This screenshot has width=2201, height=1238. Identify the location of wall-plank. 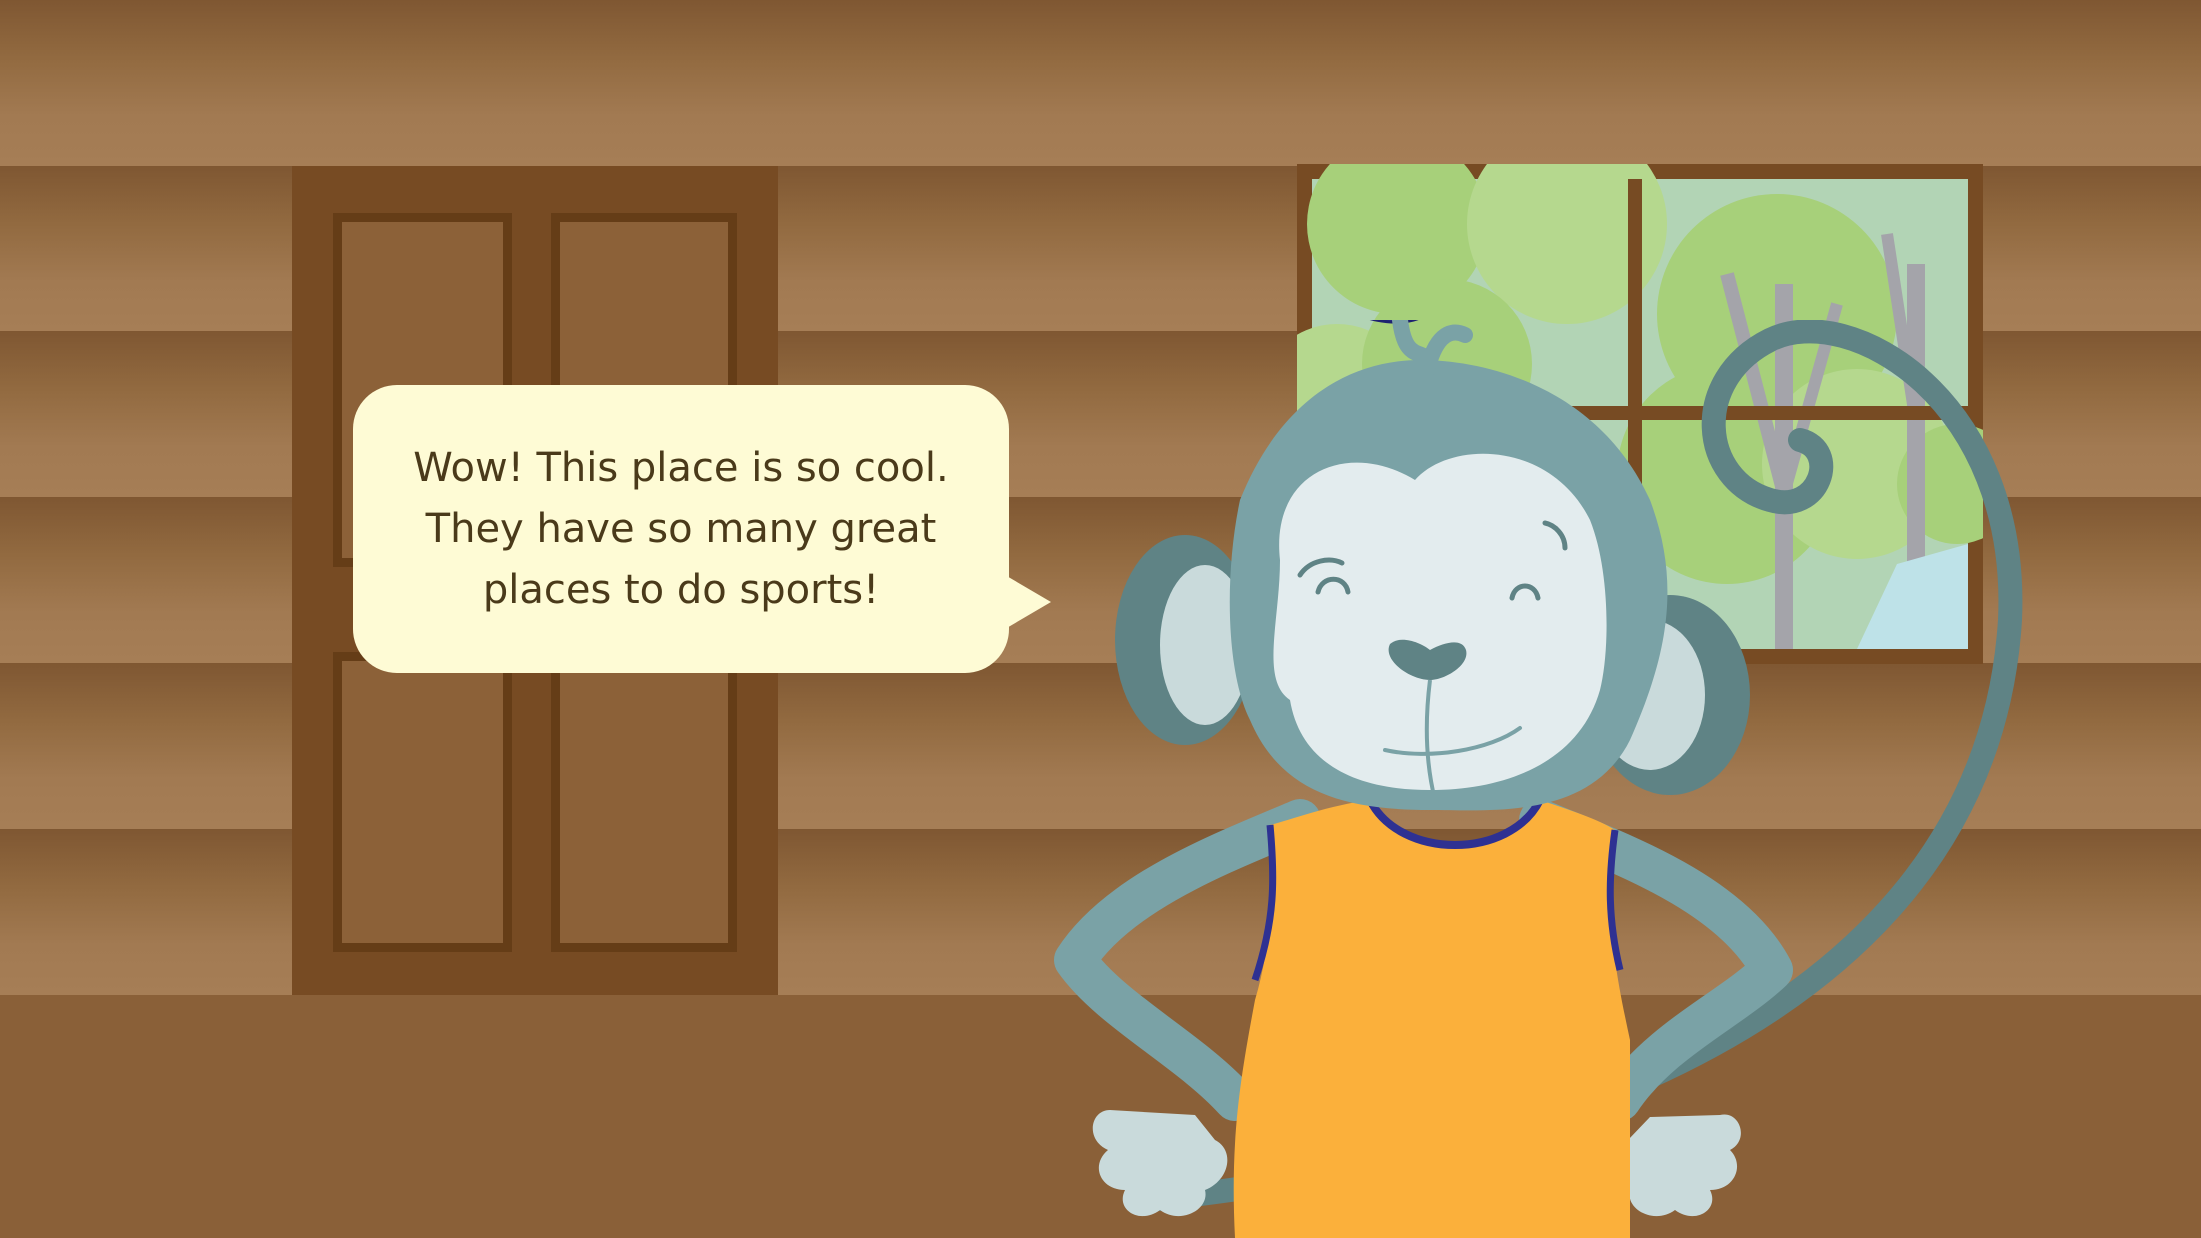
(1100, 83).